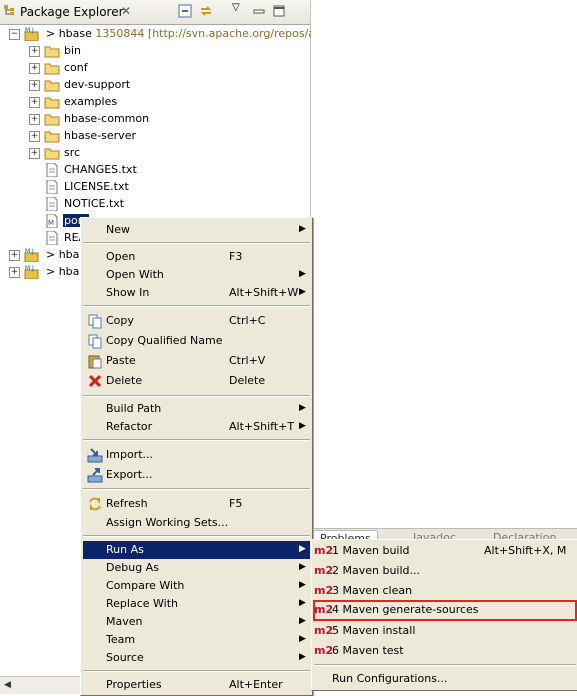 The height and width of the screenshot is (696, 577). Describe the element at coordinates (91, 101) in the screenshot. I see `tree-label: examples` at that location.